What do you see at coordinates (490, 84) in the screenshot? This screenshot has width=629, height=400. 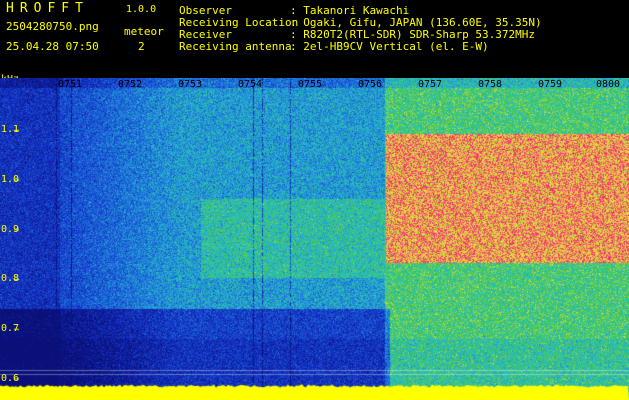 I see `x-tick-label: 0758` at bounding box center [490, 84].